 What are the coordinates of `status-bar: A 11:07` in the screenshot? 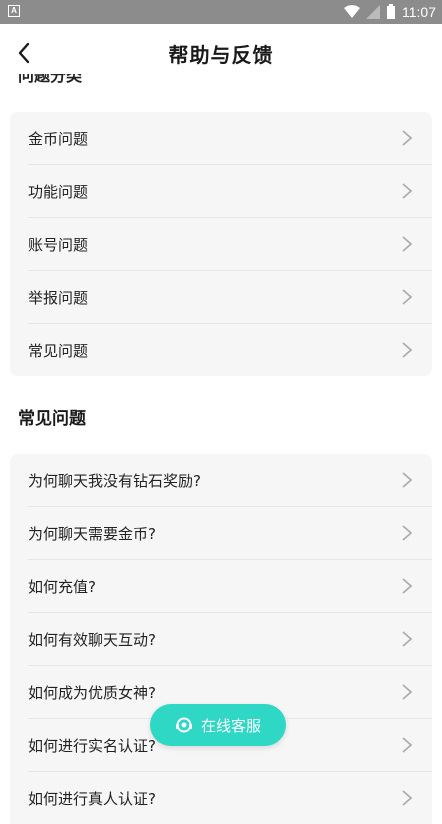 It's located at (221, 12).